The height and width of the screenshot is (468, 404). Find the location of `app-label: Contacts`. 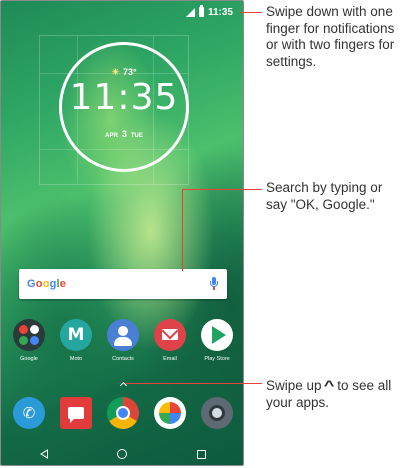

app-label: Contacts is located at coordinates (123, 359).